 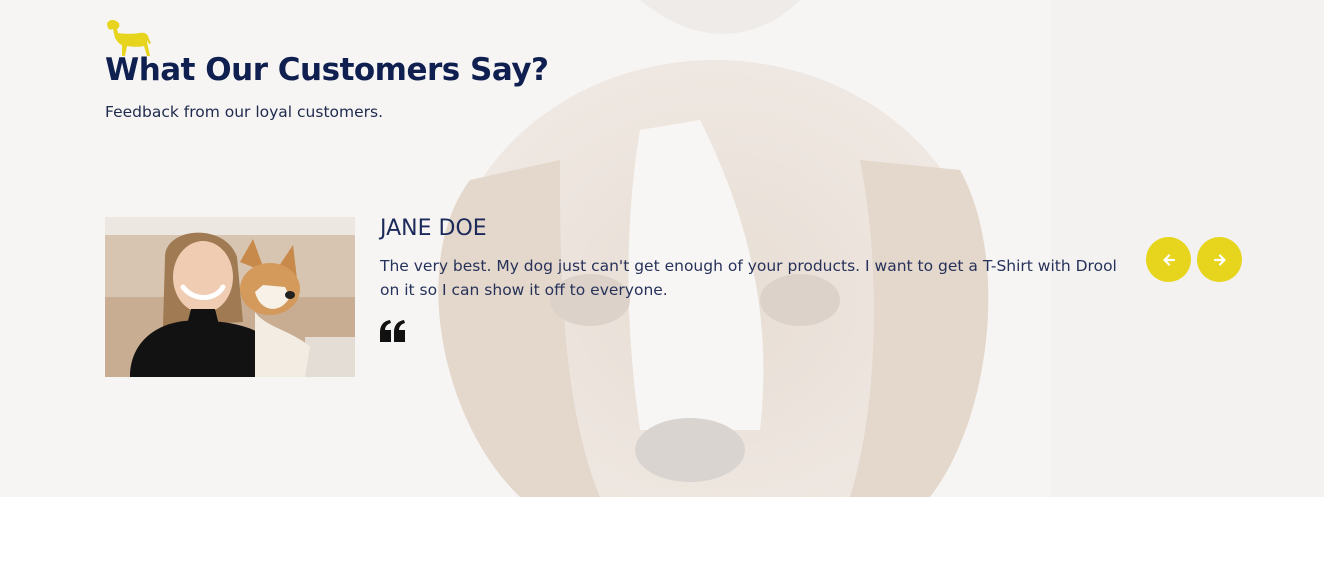 What do you see at coordinates (327, 70) in the screenshot?
I see `section-title: What Our Customers Say?` at bounding box center [327, 70].